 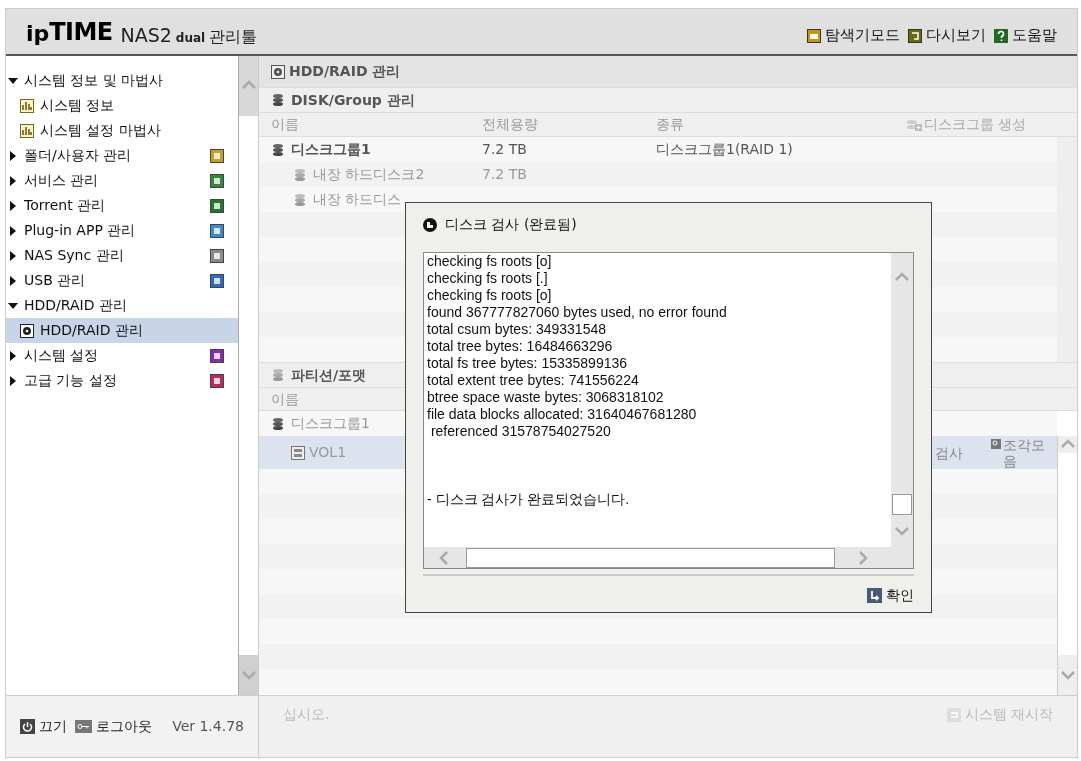 I want to click on subsection-title: DISK/Group 관리, so click(x=668, y=99).